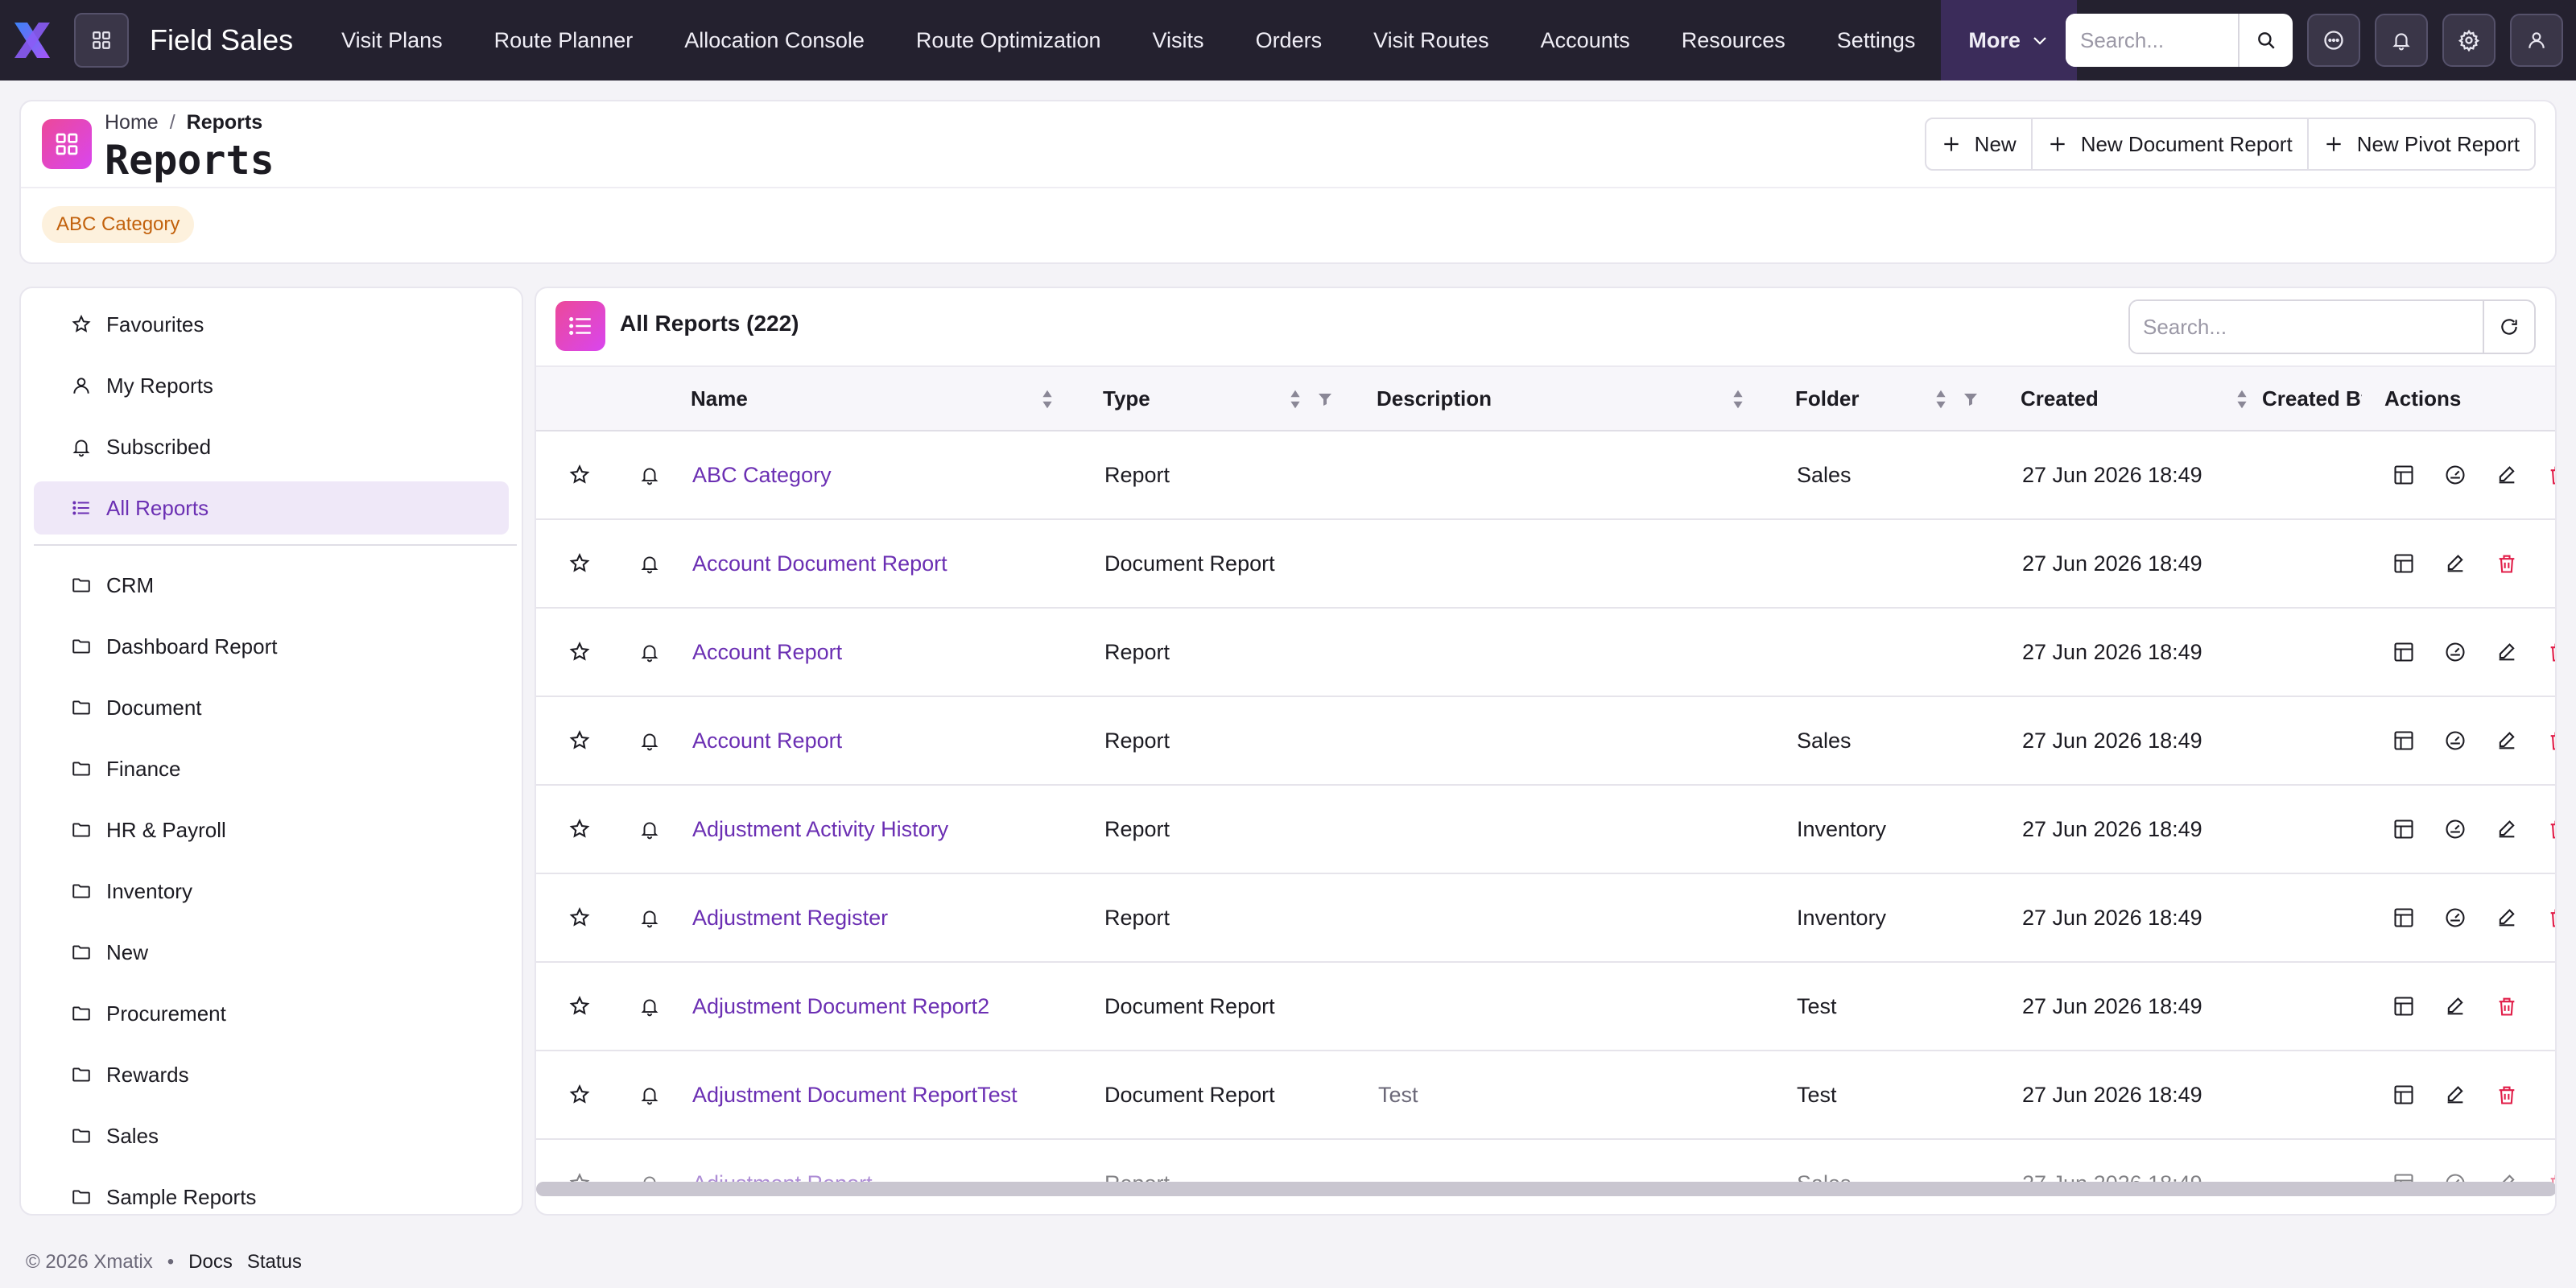 The width and height of the screenshot is (2576, 1288). What do you see at coordinates (271, 1074) in the screenshot?
I see `sidebar-folder-rewards: Rewards` at bounding box center [271, 1074].